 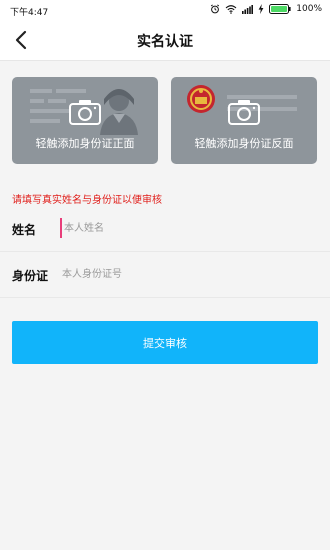 What do you see at coordinates (24, 230) in the screenshot?
I see `name-label: 姓名` at bounding box center [24, 230].